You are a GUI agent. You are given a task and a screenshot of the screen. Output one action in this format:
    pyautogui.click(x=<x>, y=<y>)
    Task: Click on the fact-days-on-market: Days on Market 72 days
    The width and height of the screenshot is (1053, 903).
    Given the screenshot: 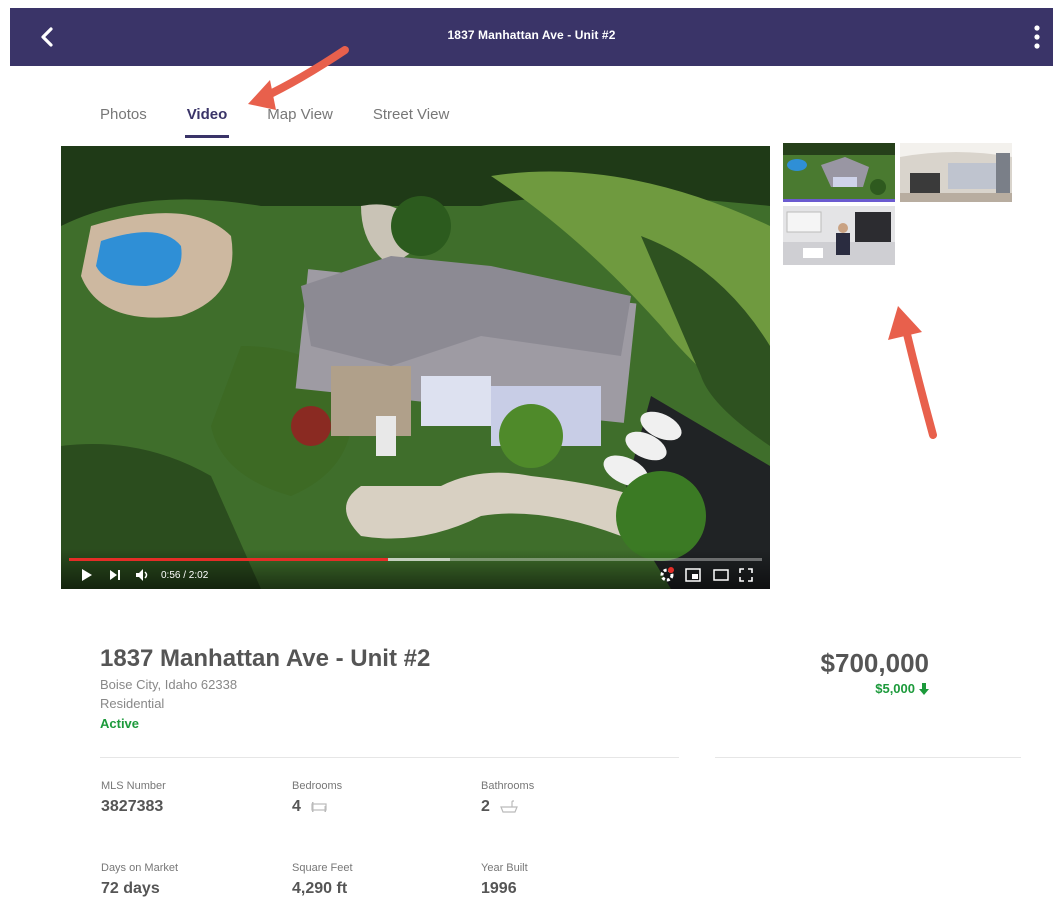 What is the action you would take?
    pyautogui.click(x=191, y=880)
    